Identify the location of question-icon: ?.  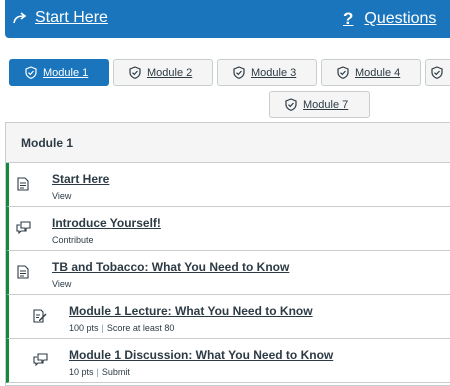
(348, 18).